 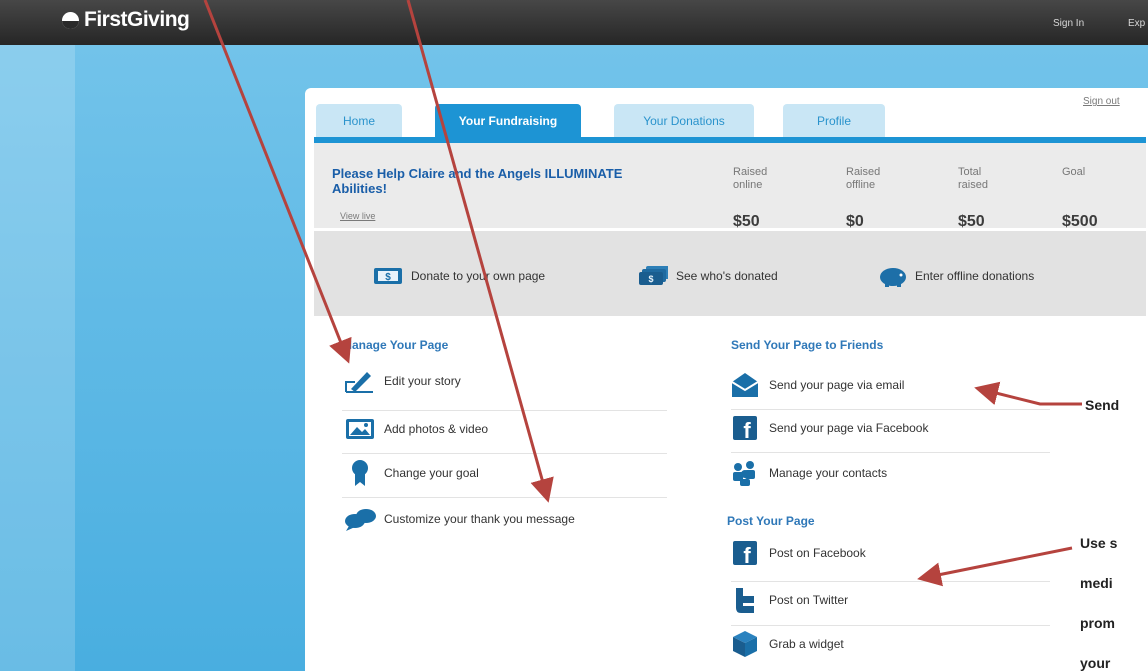 What do you see at coordinates (1068, 23) in the screenshot?
I see `sign-in-link: Sign In` at bounding box center [1068, 23].